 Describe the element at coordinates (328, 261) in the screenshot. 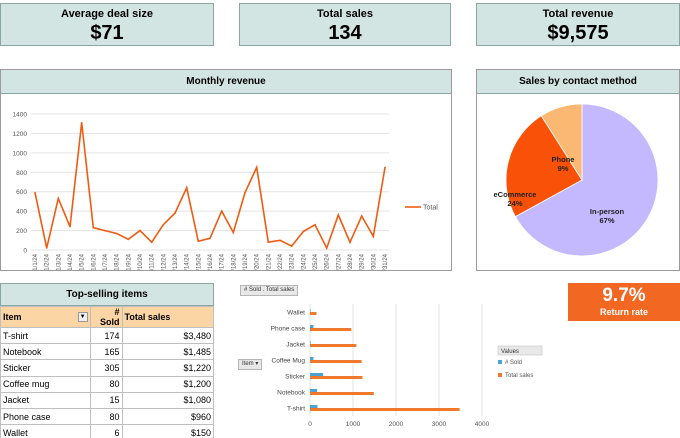

I see `x-tick-label: 1/26/24` at that location.